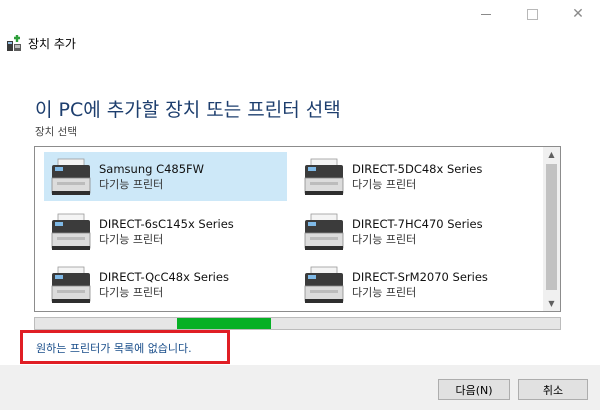 This screenshot has height=410, width=600. I want to click on device-item: DIRECT-SrM2070 Series 다기능 프린터, so click(418, 284).